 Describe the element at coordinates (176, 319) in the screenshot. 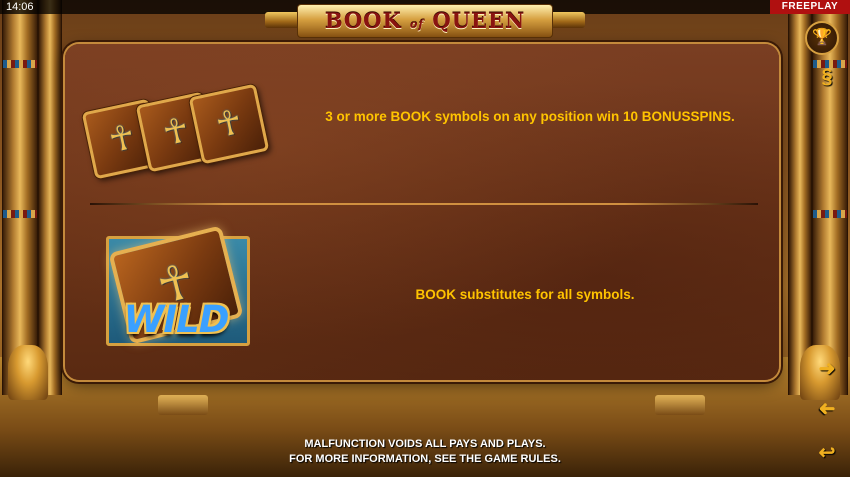

I see `wild-label: WILD` at that location.